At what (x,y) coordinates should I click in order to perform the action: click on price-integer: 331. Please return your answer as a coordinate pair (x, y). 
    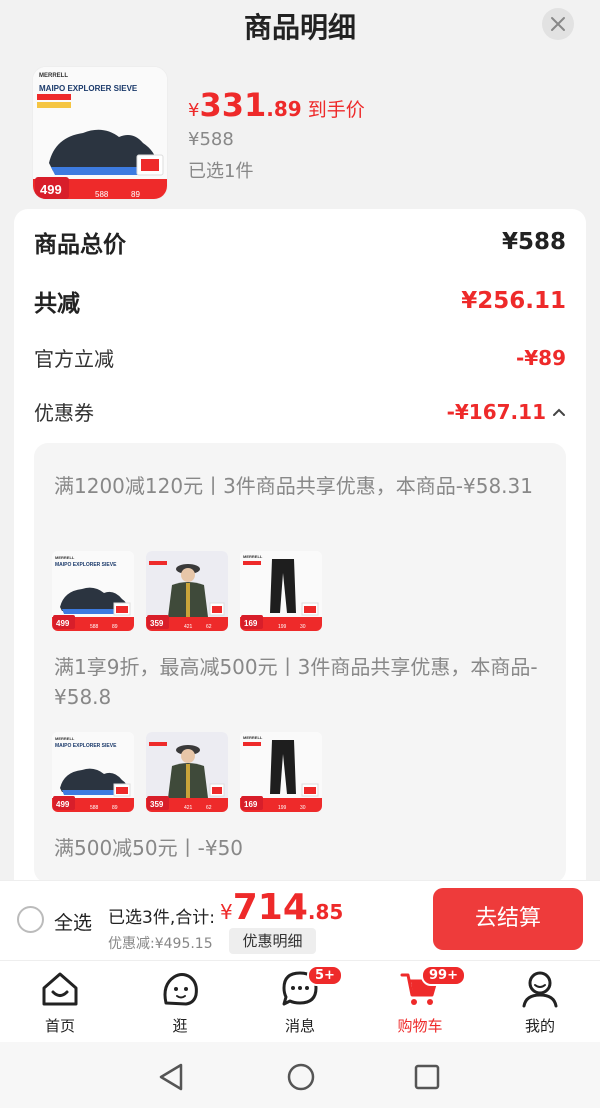
    Looking at the image, I should click on (233, 105).